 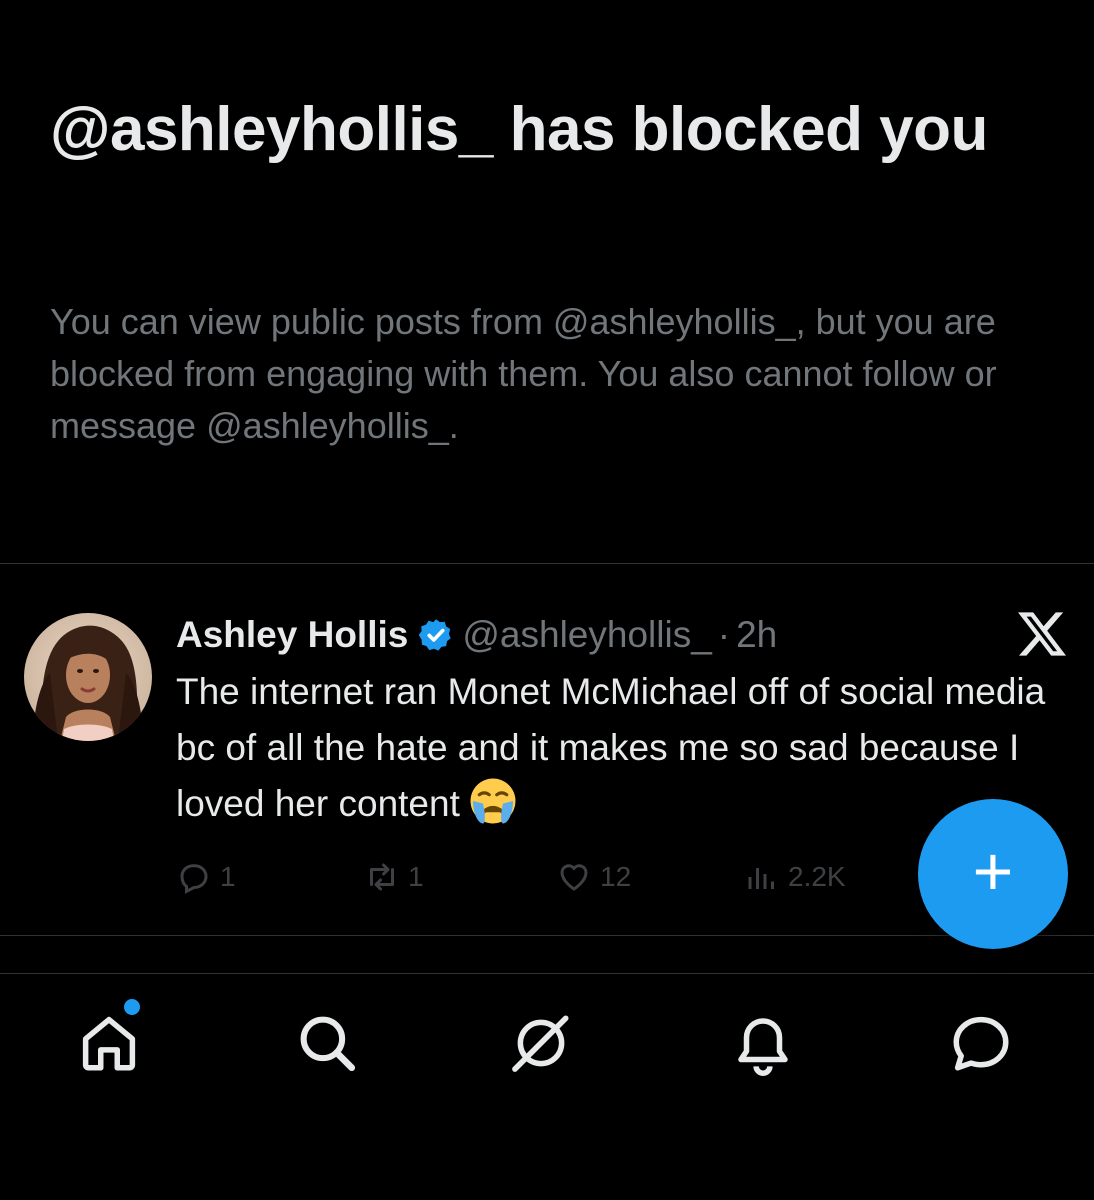 I want to click on post-time: 2h, so click(x=756, y=635).